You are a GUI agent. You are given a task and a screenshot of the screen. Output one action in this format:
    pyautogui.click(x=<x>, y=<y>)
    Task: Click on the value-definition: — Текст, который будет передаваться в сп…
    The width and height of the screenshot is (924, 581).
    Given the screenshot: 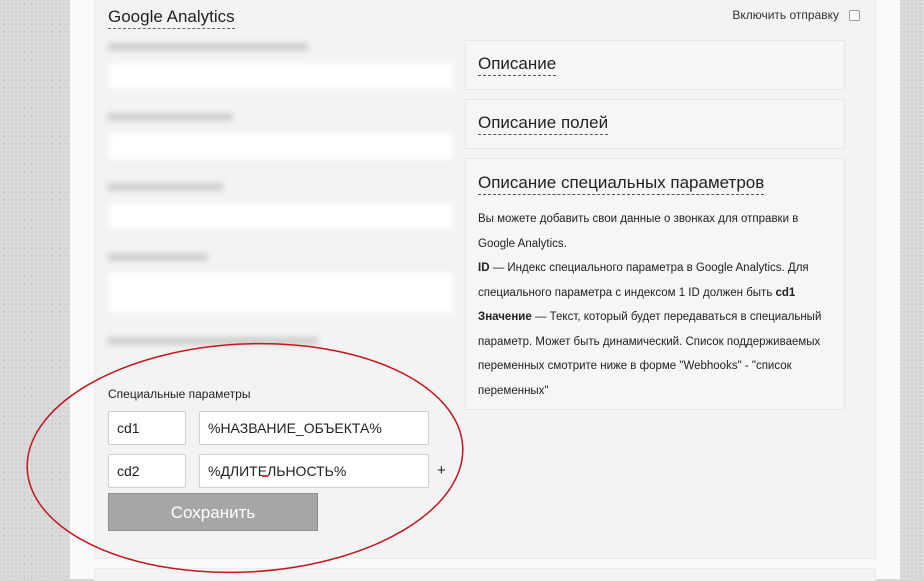 What is the action you would take?
    pyautogui.click(x=650, y=354)
    